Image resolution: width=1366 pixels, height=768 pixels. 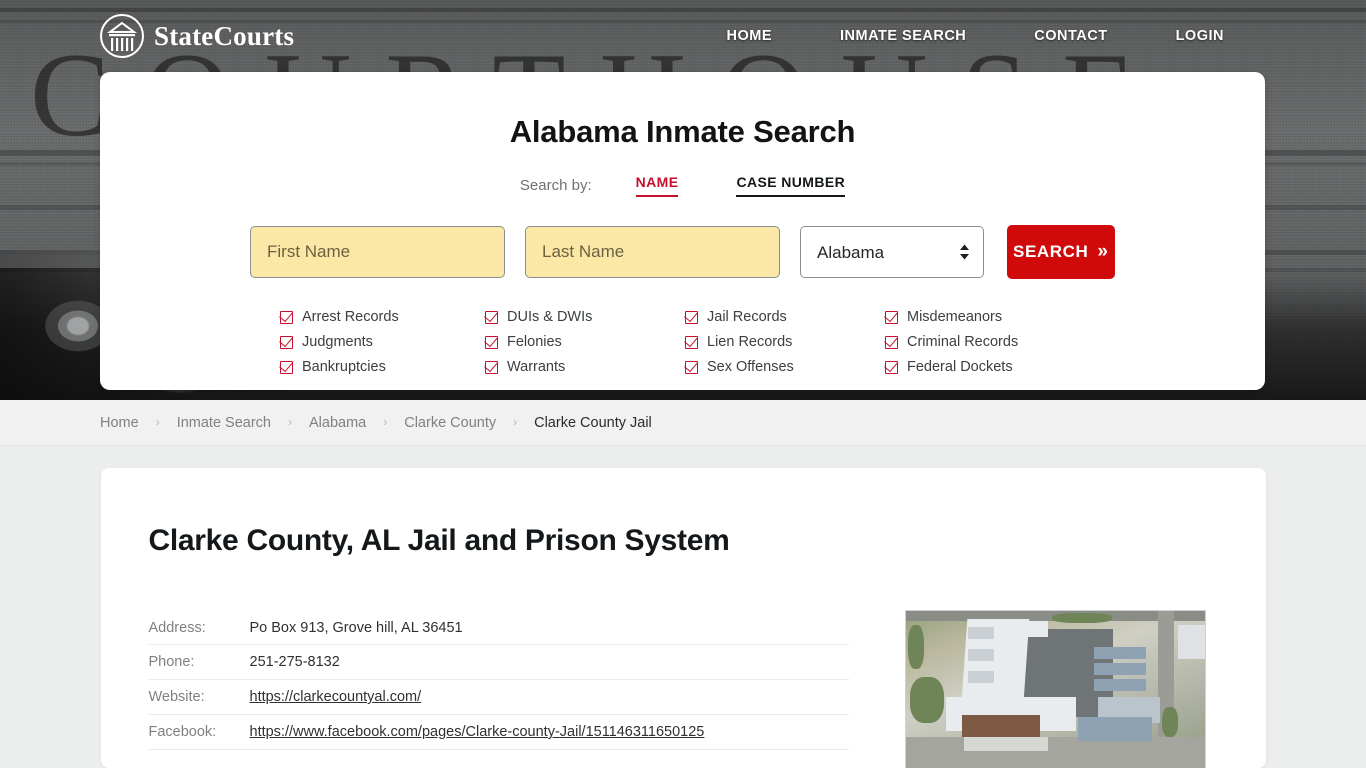 I want to click on facility-info-label: Facebook:, so click(x=182, y=732).